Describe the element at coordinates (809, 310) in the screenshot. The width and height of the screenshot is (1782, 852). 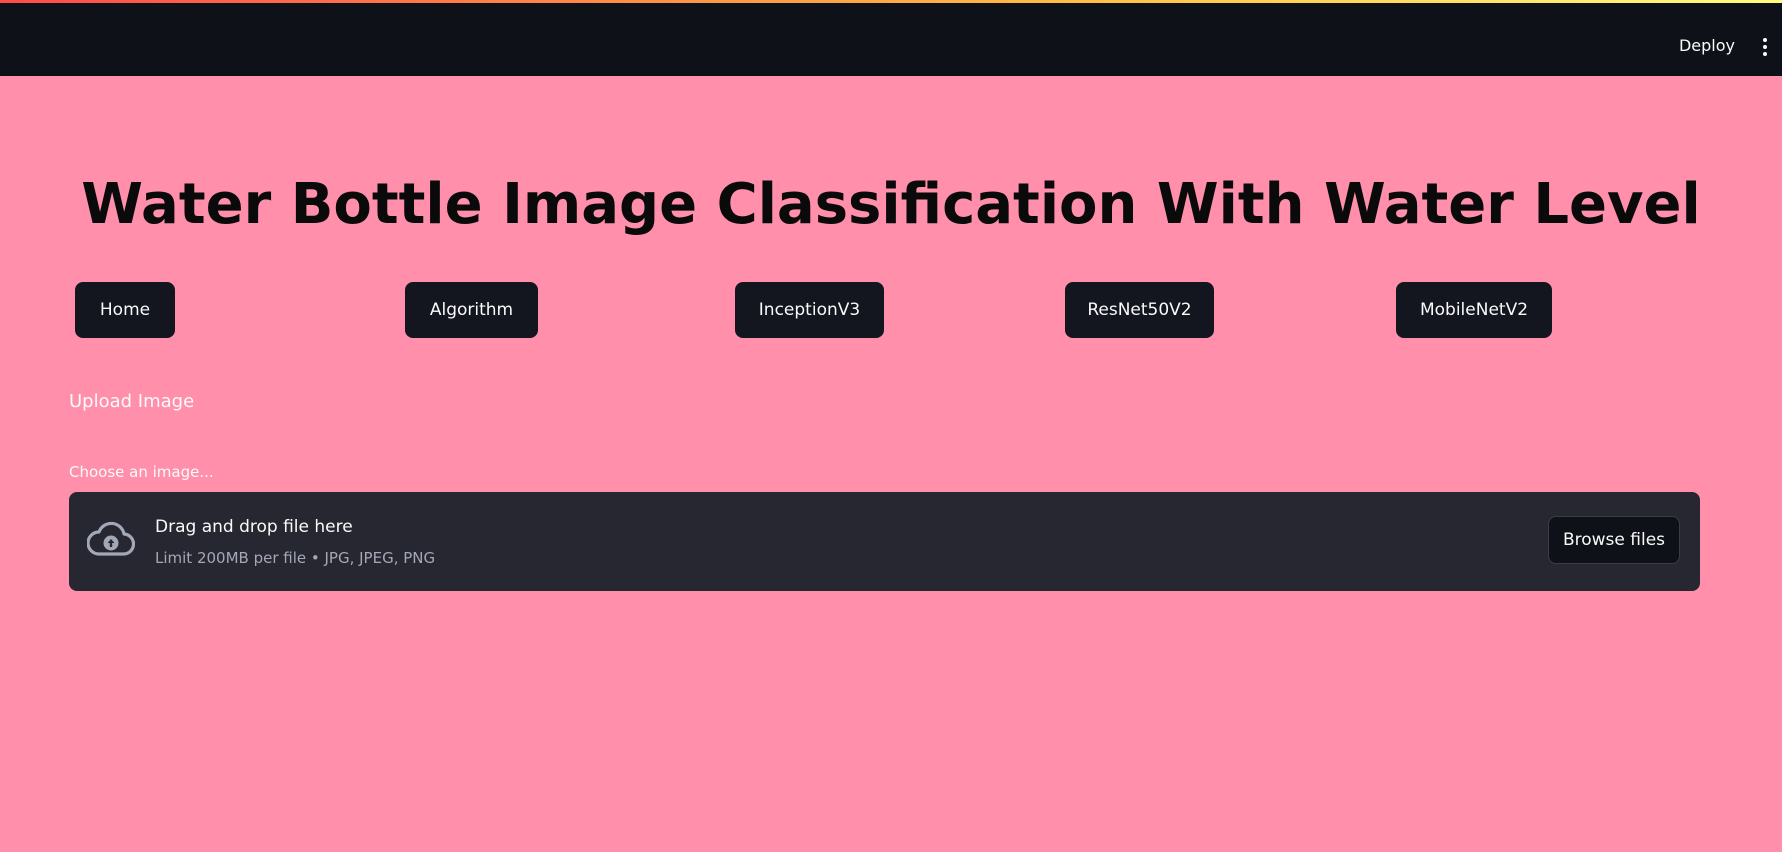
I see `inceptionv3-button: InceptionV3` at that location.